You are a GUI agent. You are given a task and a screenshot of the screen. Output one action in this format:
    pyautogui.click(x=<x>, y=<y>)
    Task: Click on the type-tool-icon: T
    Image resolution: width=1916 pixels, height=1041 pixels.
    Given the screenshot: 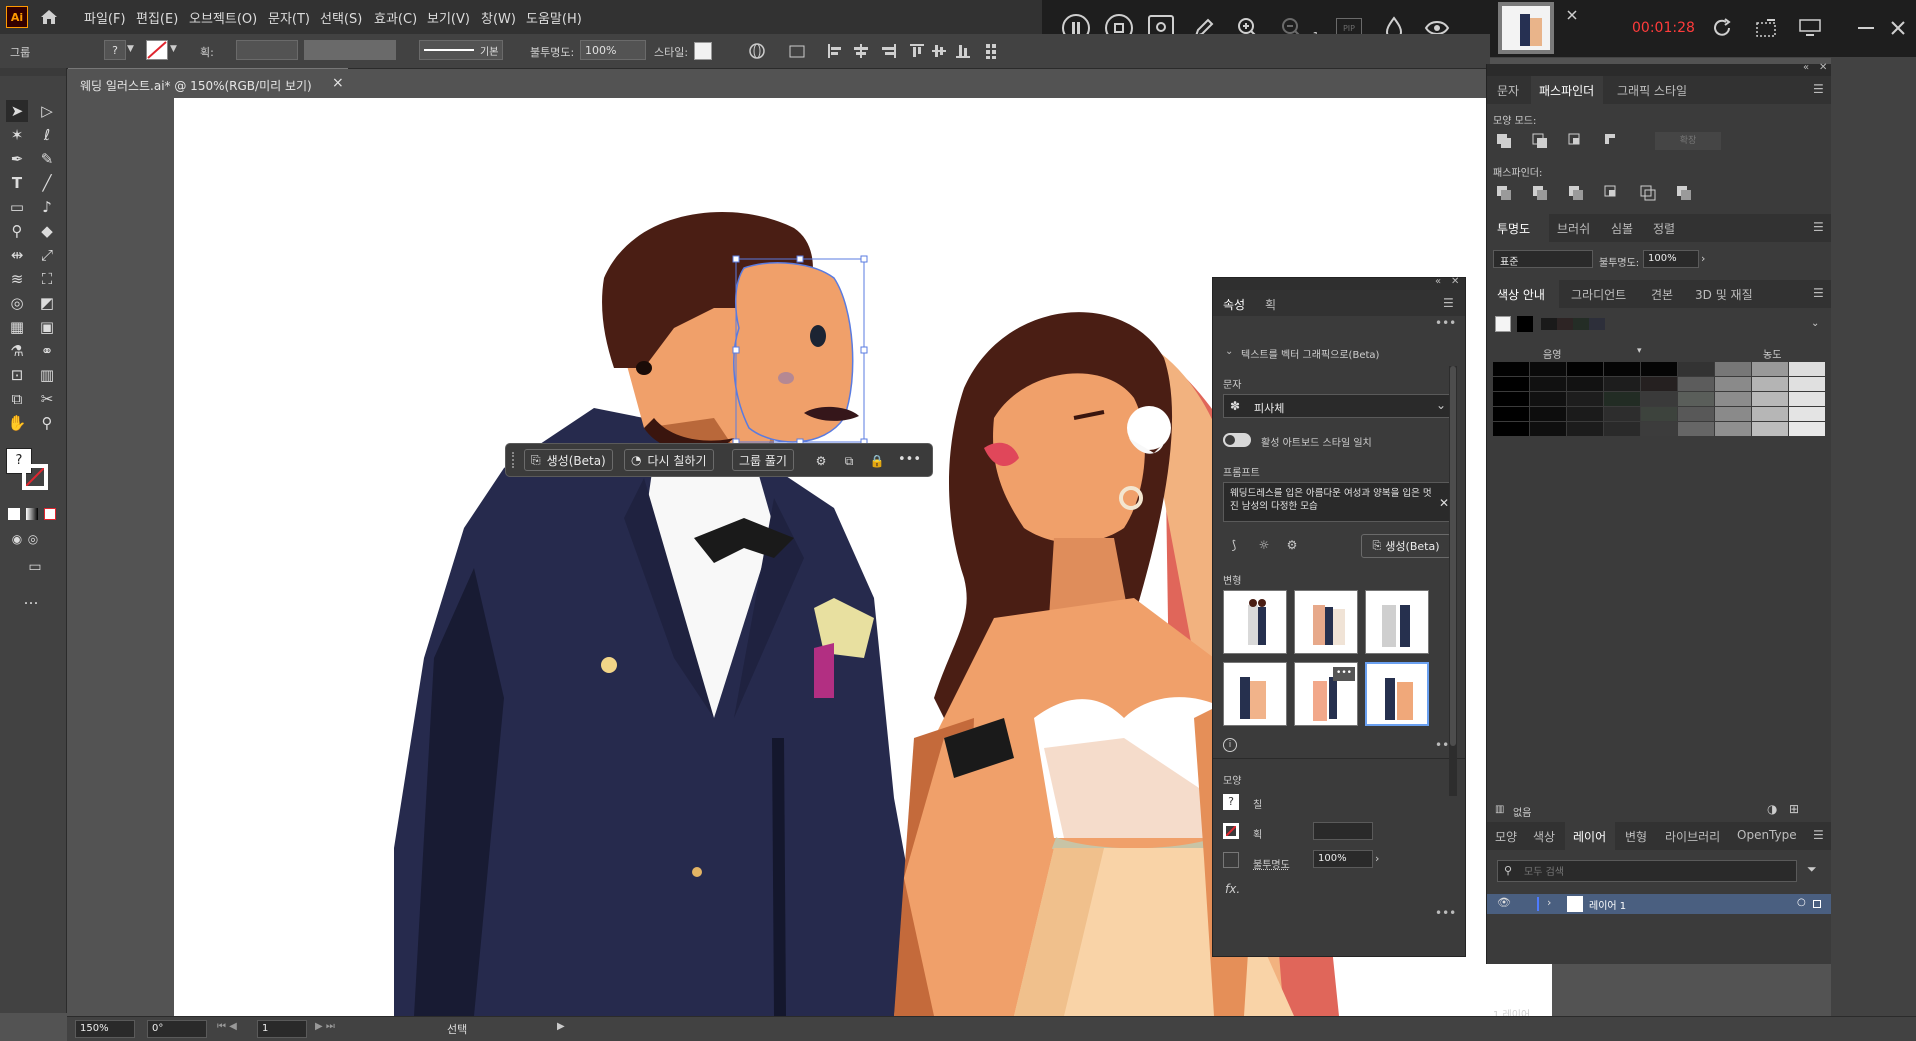 What is the action you would take?
    pyautogui.click(x=17, y=183)
    